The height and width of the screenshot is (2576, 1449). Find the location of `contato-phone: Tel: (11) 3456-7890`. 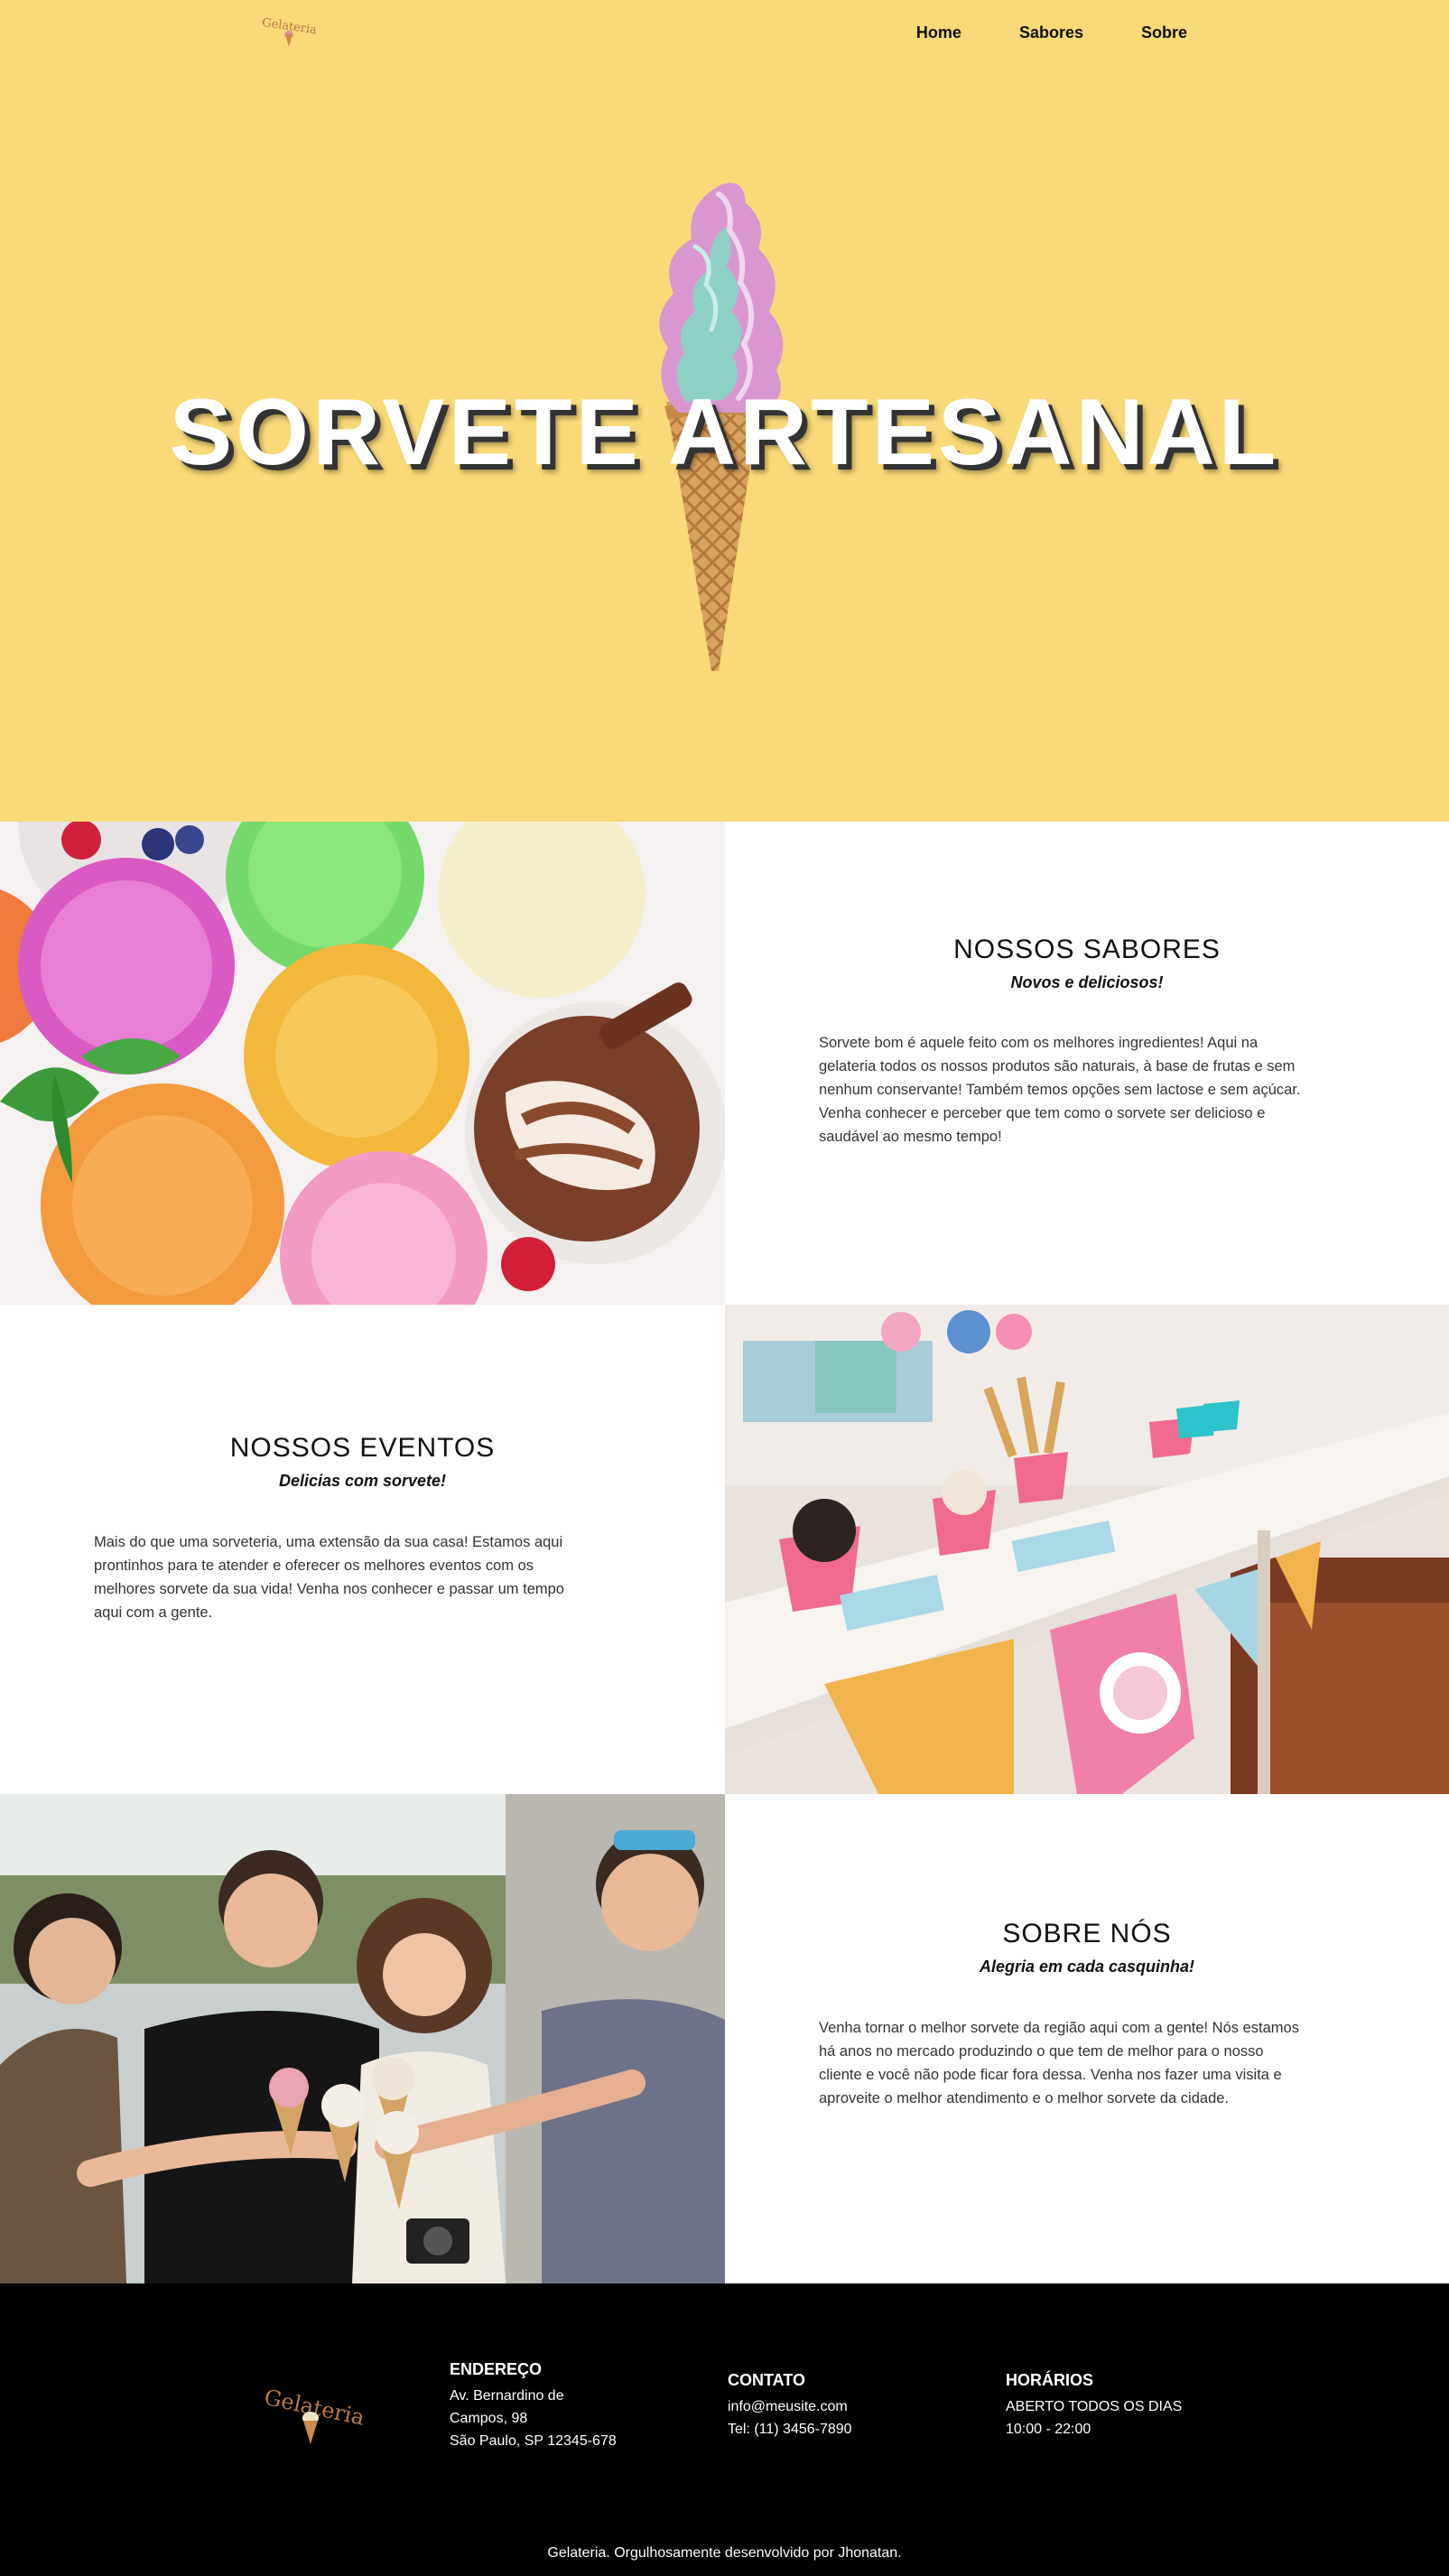

contato-phone: Tel: (11) 3456-7890 is located at coordinates (790, 2429).